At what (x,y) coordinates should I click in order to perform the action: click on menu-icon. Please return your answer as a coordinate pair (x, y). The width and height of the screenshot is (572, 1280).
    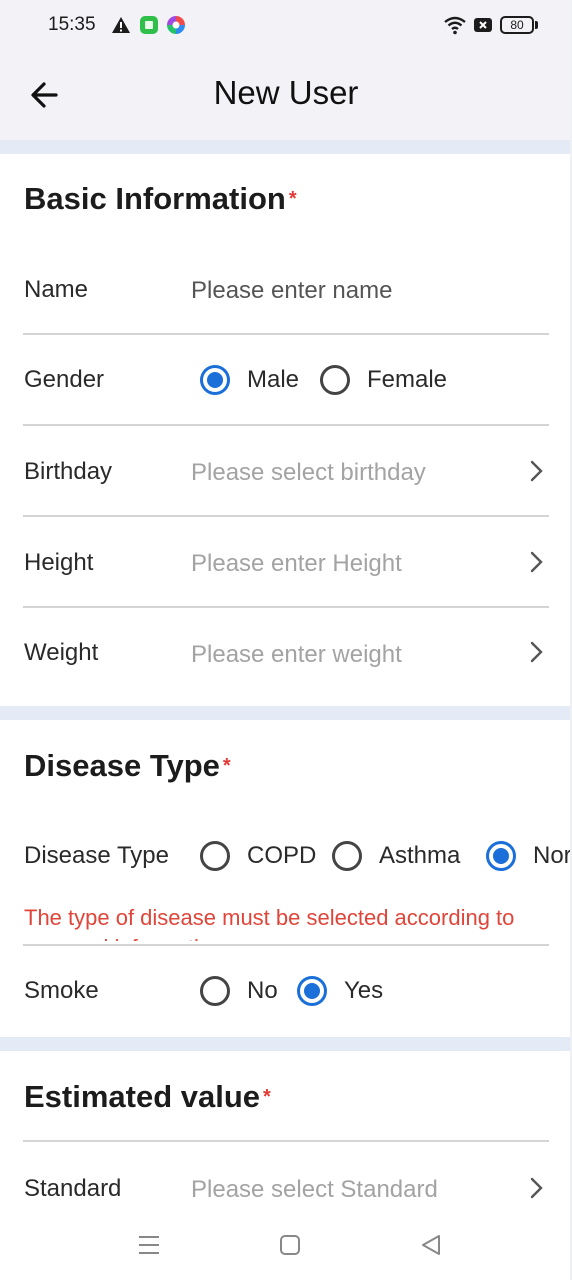
    Looking at the image, I should click on (149, 1245).